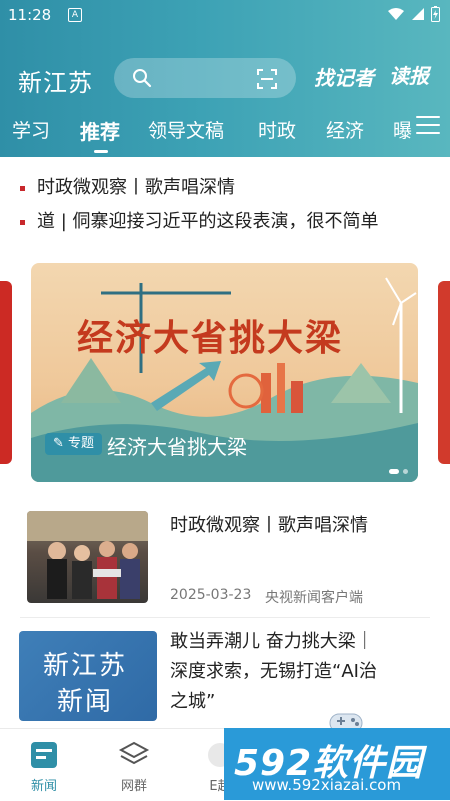 Image resolution: width=450 pixels, height=801 pixels. What do you see at coordinates (186, 129) in the screenshot?
I see `tab-leader-articles: 领导文稿` at bounding box center [186, 129].